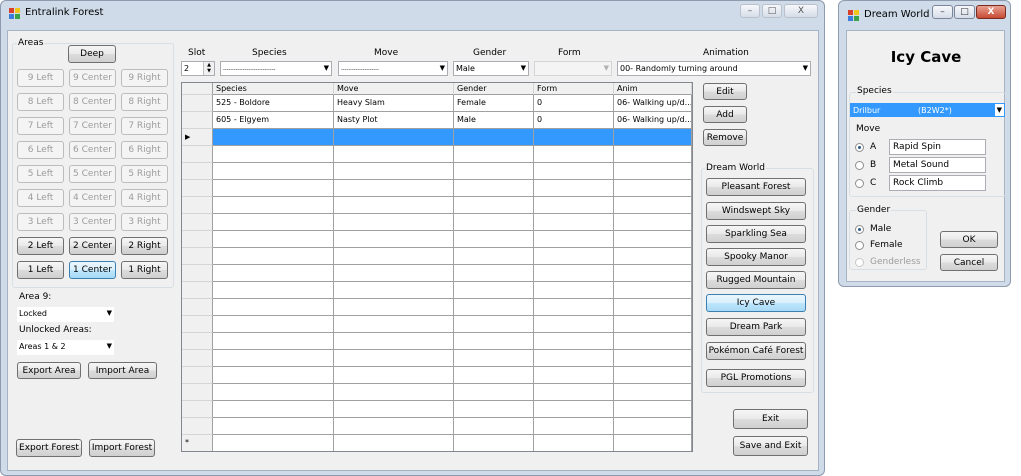  I want to click on form-select: ▼, so click(573, 68).